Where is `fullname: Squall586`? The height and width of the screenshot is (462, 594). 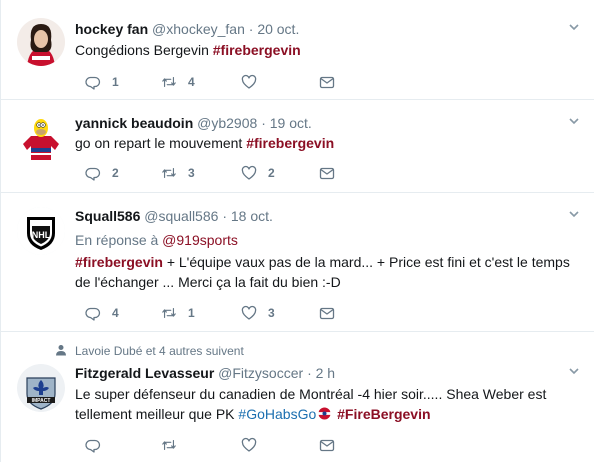
fullname: Squall586 is located at coordinates (107, 216).